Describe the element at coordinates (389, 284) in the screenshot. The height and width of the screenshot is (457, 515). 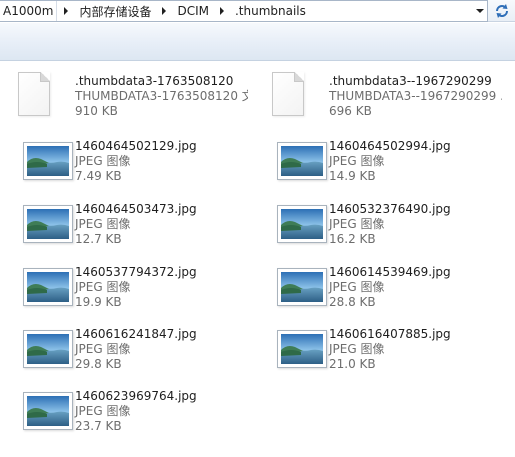
I see `file-details: 1460614539469.jpg JPEG 图像 28.8 KB` at that location.